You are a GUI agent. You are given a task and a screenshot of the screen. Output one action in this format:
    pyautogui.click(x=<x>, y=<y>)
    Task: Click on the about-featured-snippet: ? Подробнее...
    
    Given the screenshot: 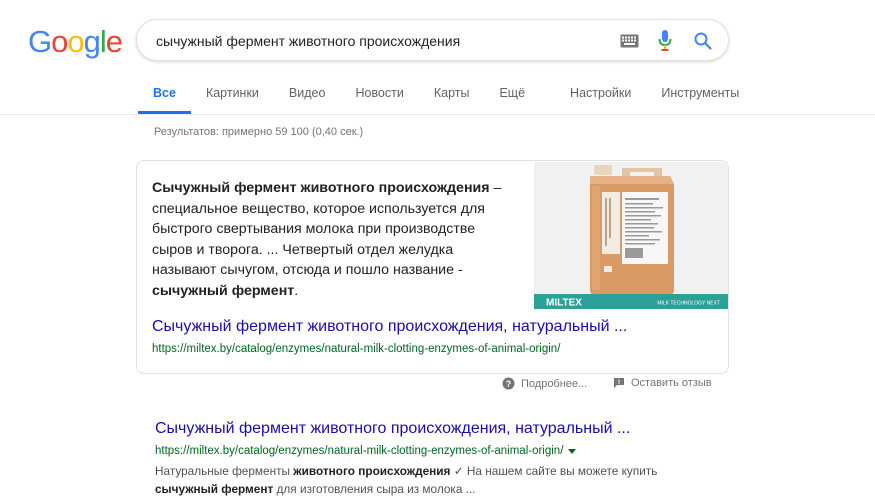 What is the action you would take?
    pyautogui.click(x=544, y=383)
    